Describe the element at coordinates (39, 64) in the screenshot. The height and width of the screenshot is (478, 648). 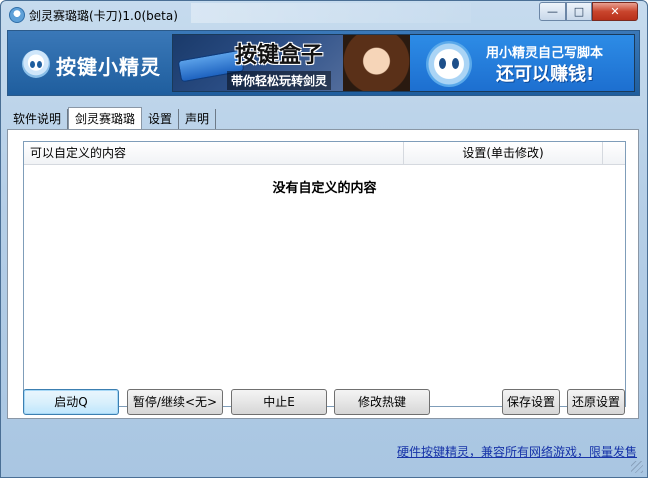
I see `logo-eye-right` at that location.